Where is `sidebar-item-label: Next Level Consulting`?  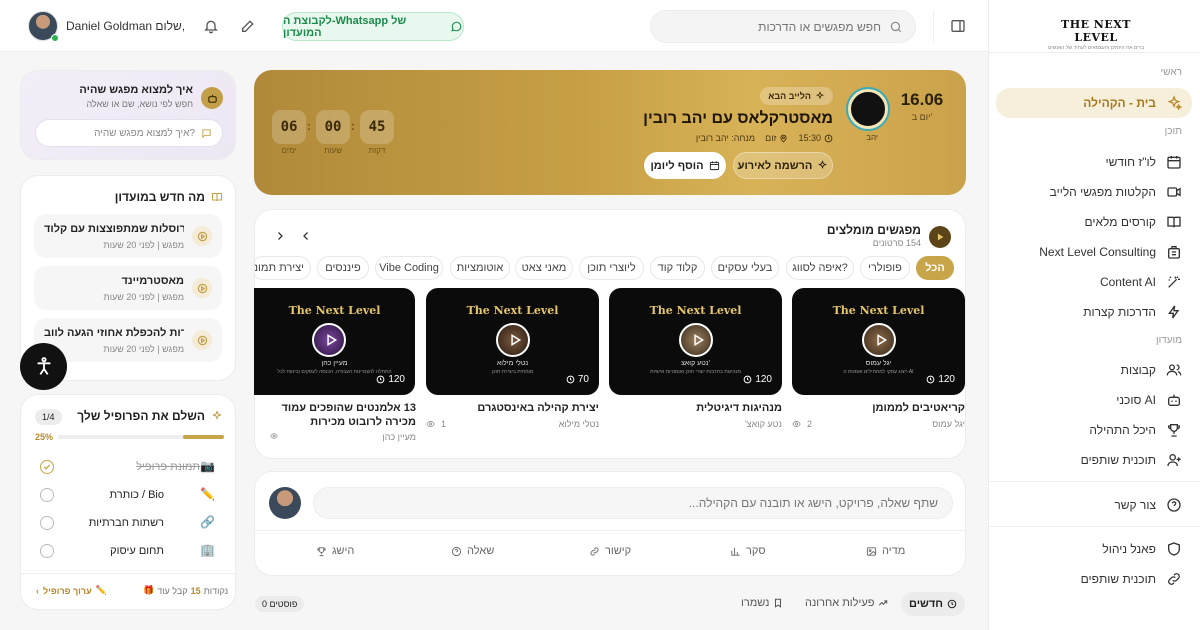
sidebar-item-label: Next Level Consulting is located at coordinates (1097, 252).